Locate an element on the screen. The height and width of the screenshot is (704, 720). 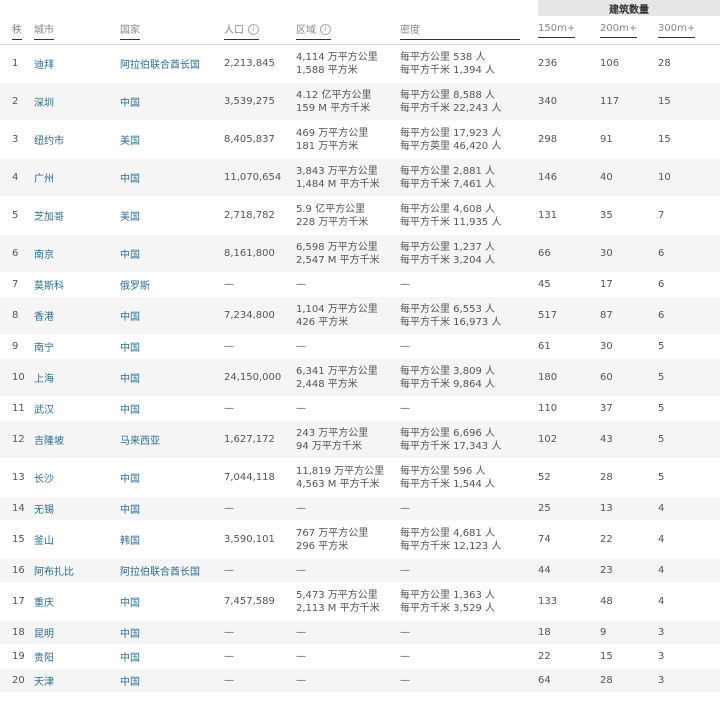
city-link: 武汉 is located at coordinates (77, 408).